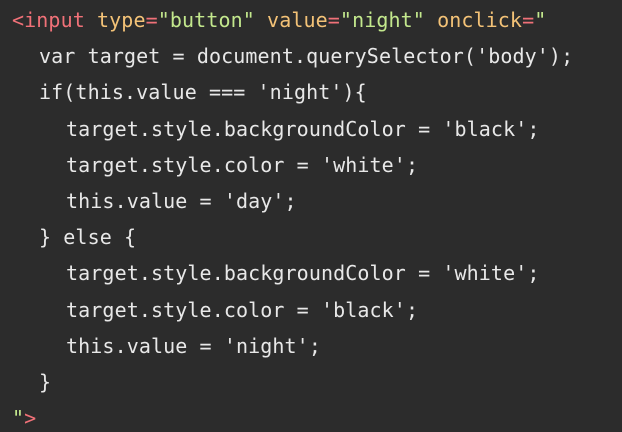  I want to click on code-line-8: target.style.backgroundColor = 'white';, so click(303, 273).